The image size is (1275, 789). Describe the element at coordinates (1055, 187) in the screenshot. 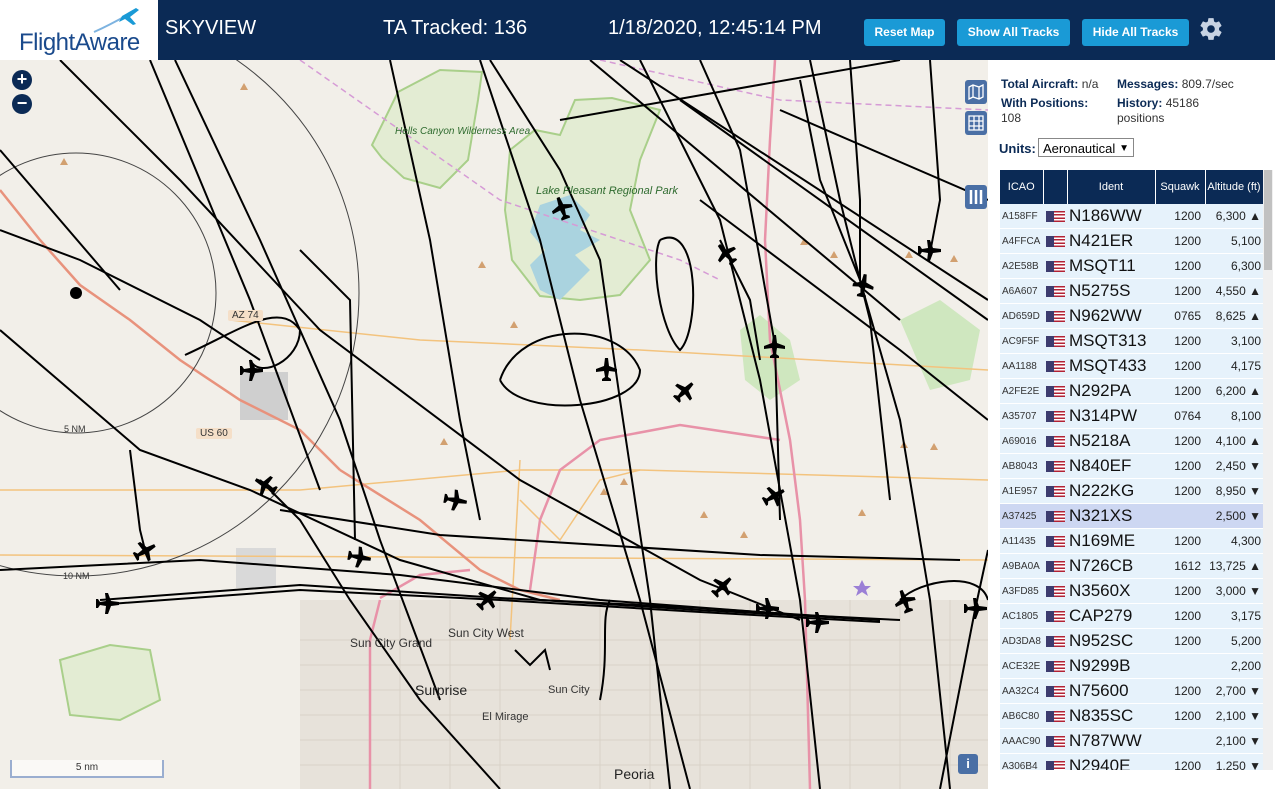

I see `column-header-flag` at that location.